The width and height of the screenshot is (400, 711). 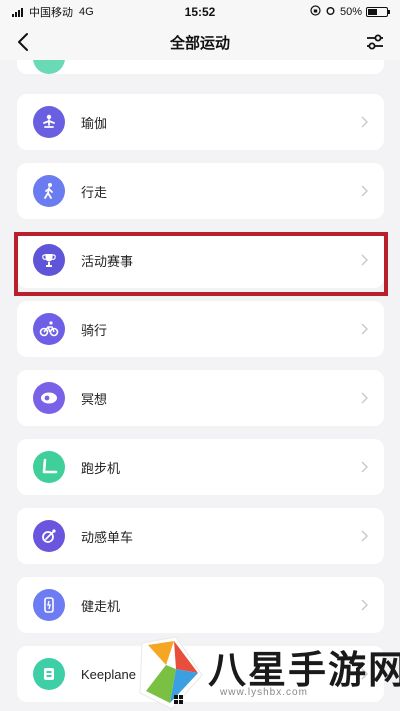 What do you see at coordinates (24, 42) in the screenshot?
I see `chevron-left-icon` at bounding box center [24, 42].